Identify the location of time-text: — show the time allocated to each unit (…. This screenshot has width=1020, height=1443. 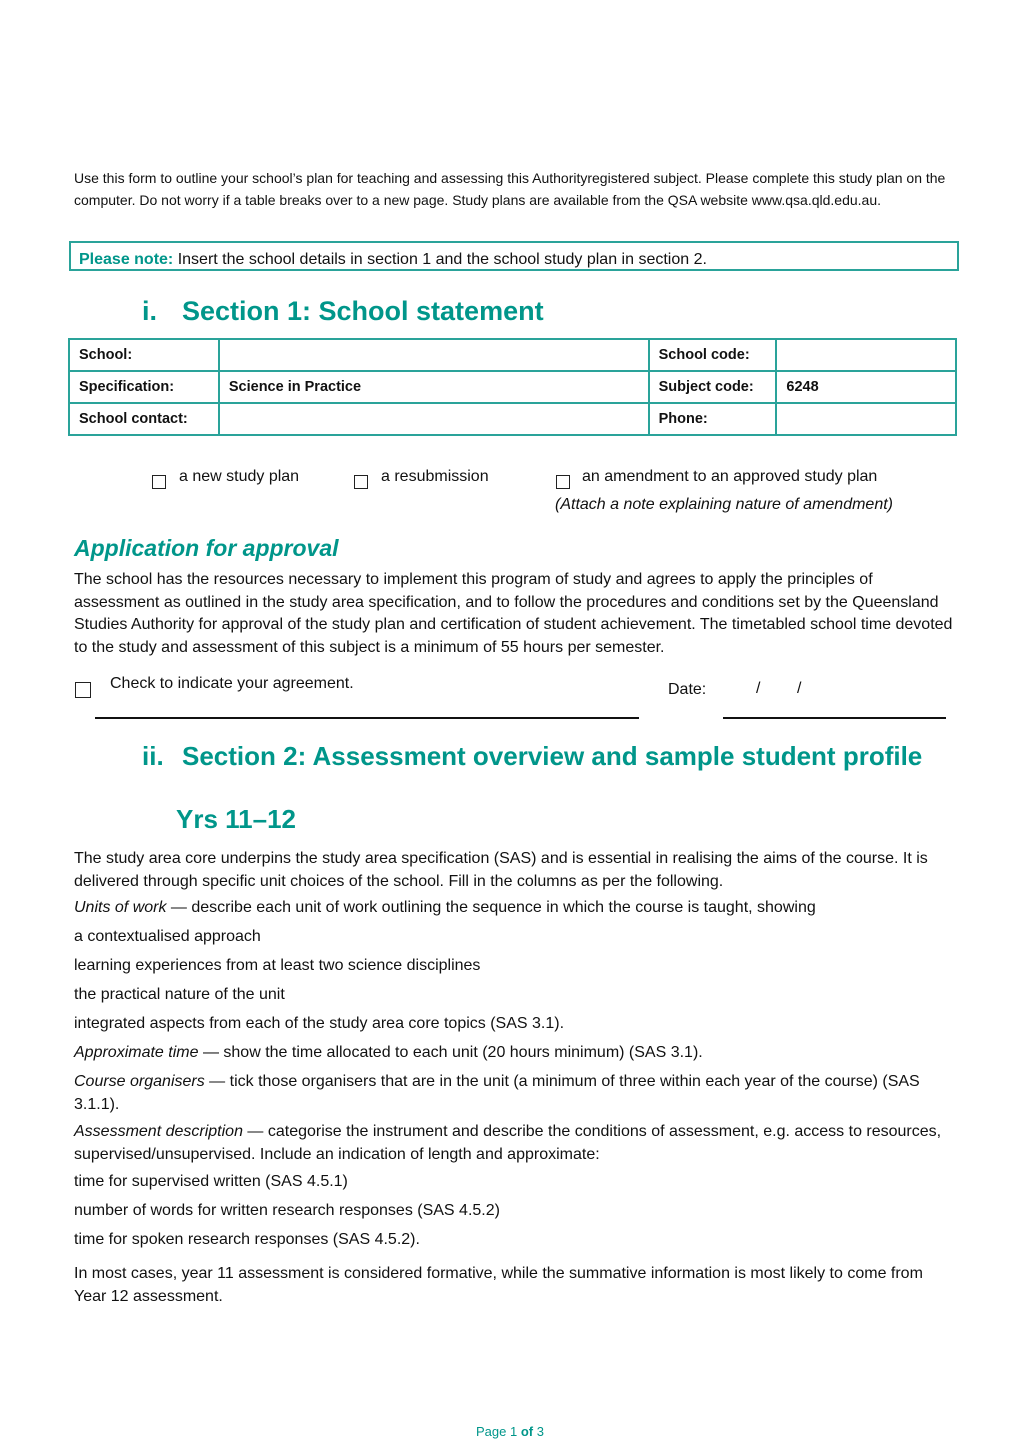
(450, 1052).